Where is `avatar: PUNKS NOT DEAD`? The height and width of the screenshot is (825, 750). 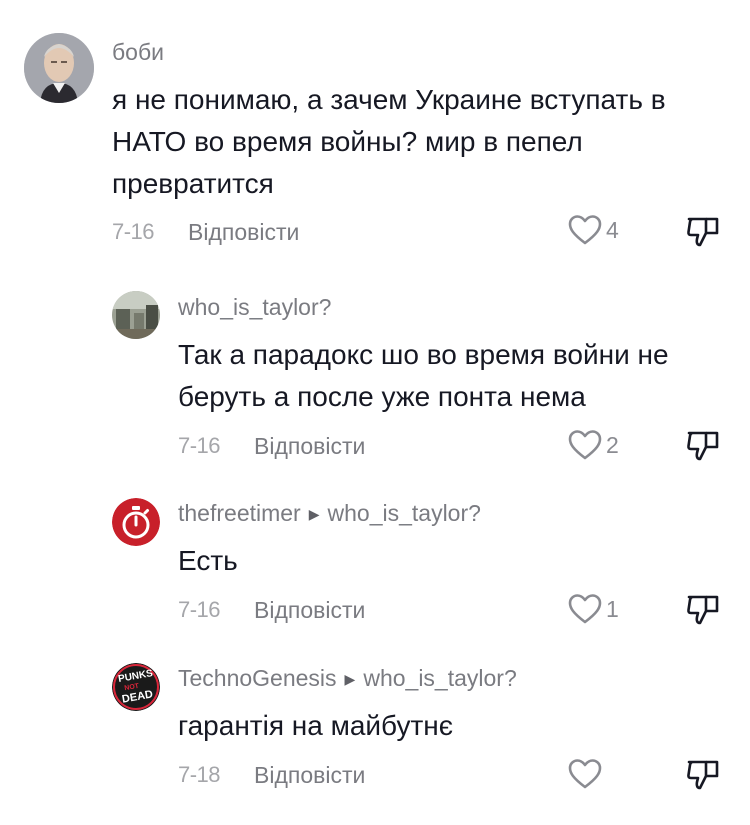 avatar: PUNKS NOT DEAD is located at coordinates (136, 687).